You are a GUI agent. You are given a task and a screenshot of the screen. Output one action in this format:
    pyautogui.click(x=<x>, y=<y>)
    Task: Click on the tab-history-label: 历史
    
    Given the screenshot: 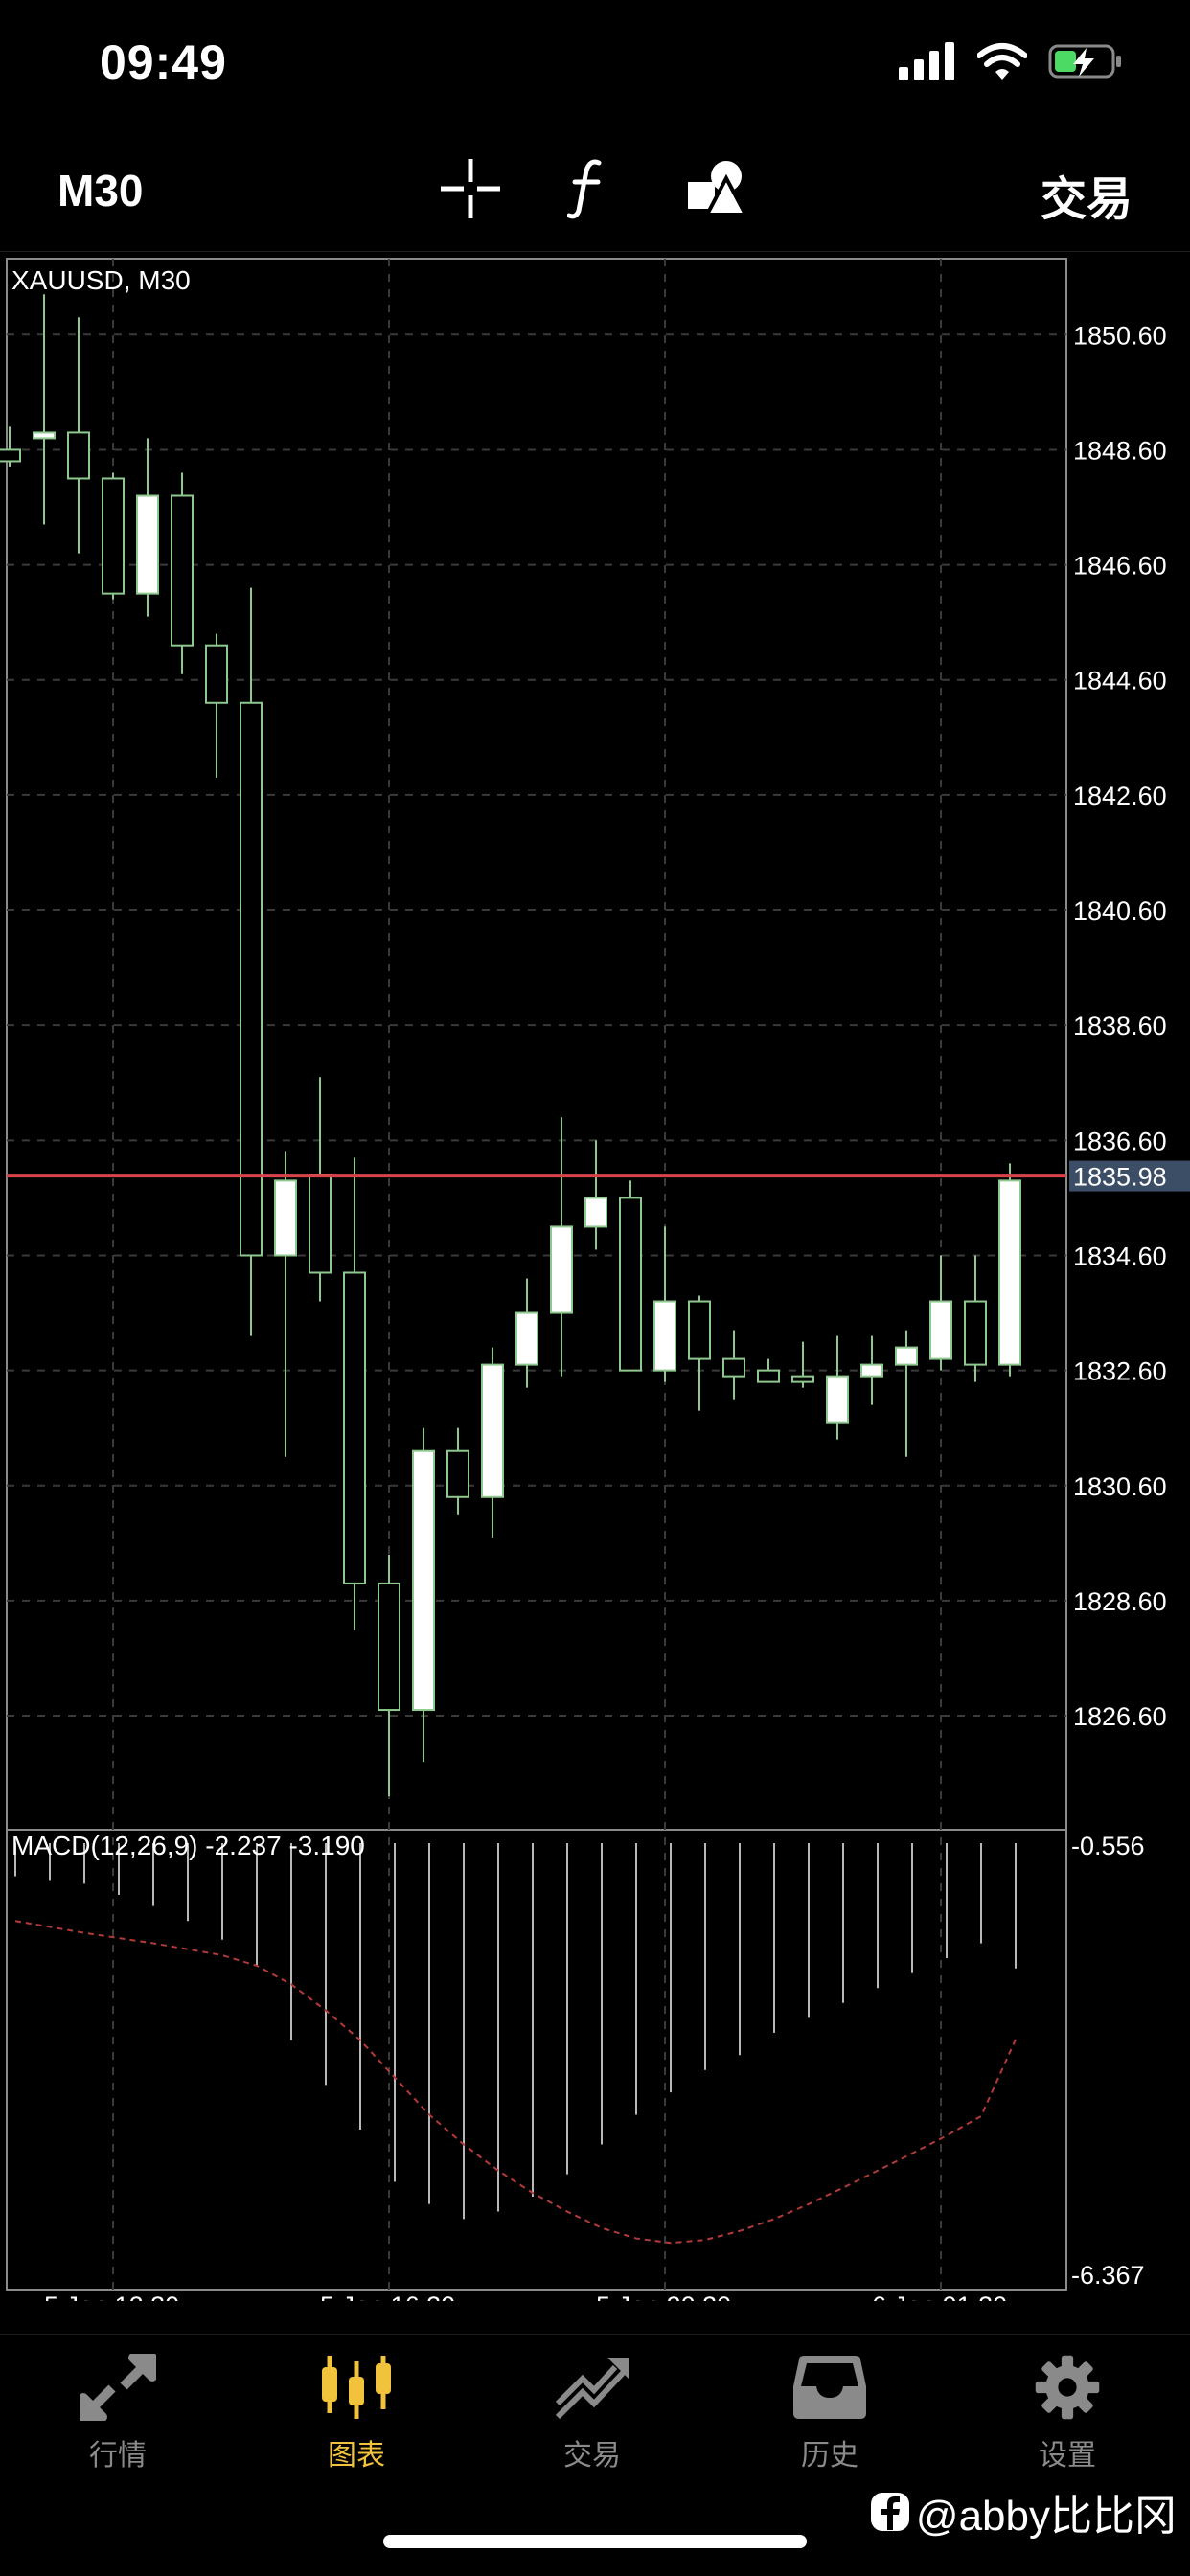 What is the action you would take?
    pyautogui.click(x=829, y=2456)
    